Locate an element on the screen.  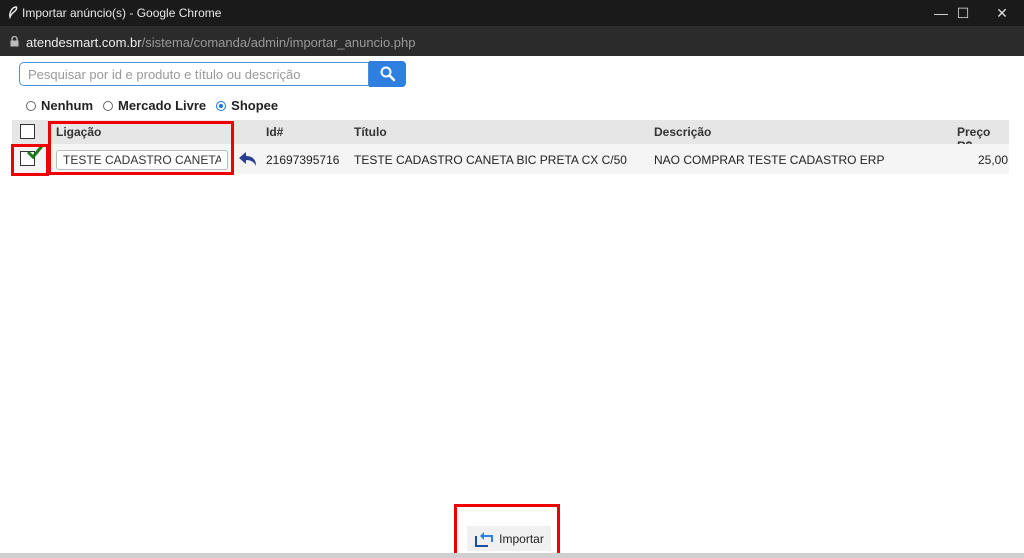
import-button: Importar is located at coordinates (509, 538).